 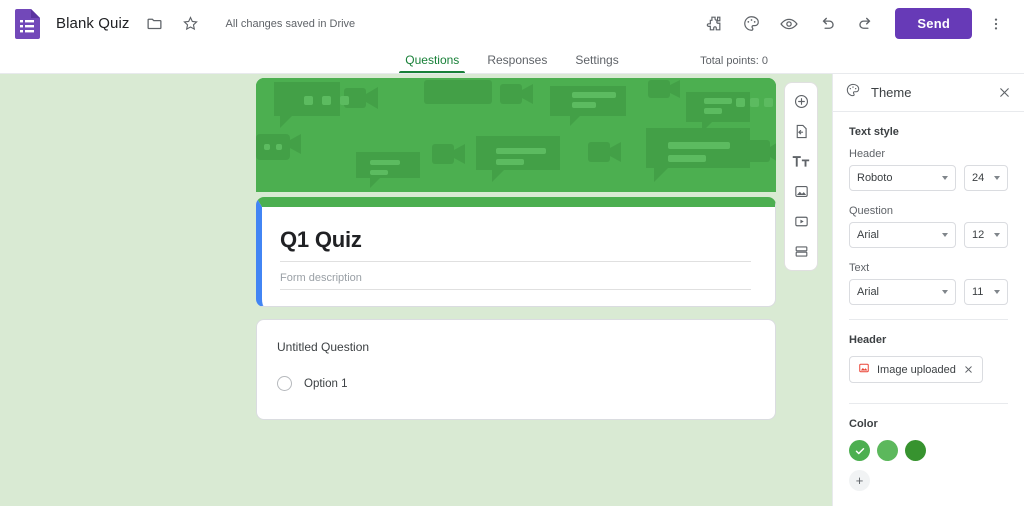 What do you see at coordinates (801, 161) in the screenshot?
I see `add-title-description-icon` at bounding box center [801, 161].